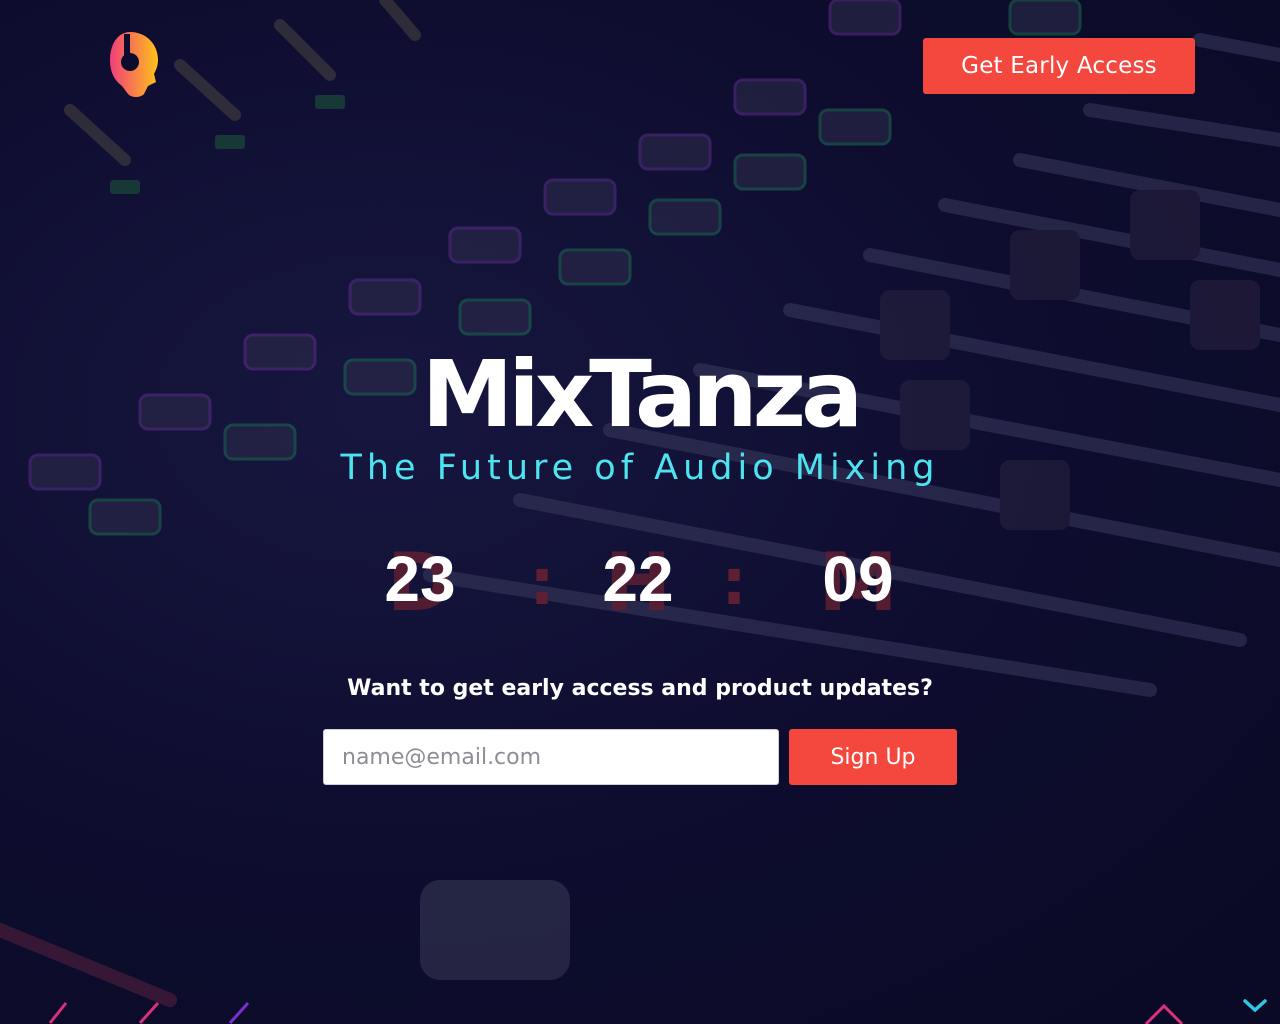 The image size is (1280, 1024). I want to click on countdown-hours: H 22, so click(638, 580).